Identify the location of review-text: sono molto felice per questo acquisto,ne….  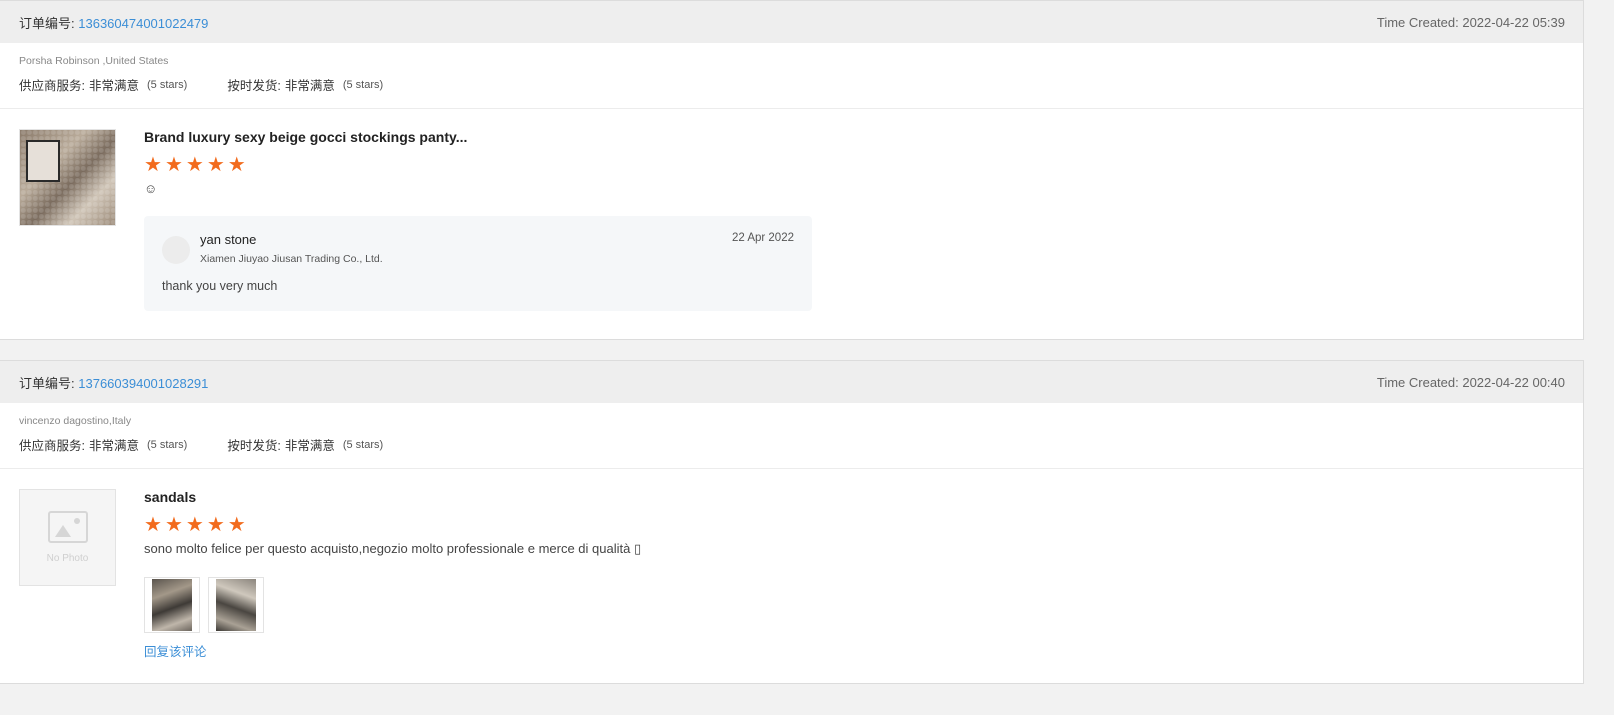
(393, 548).